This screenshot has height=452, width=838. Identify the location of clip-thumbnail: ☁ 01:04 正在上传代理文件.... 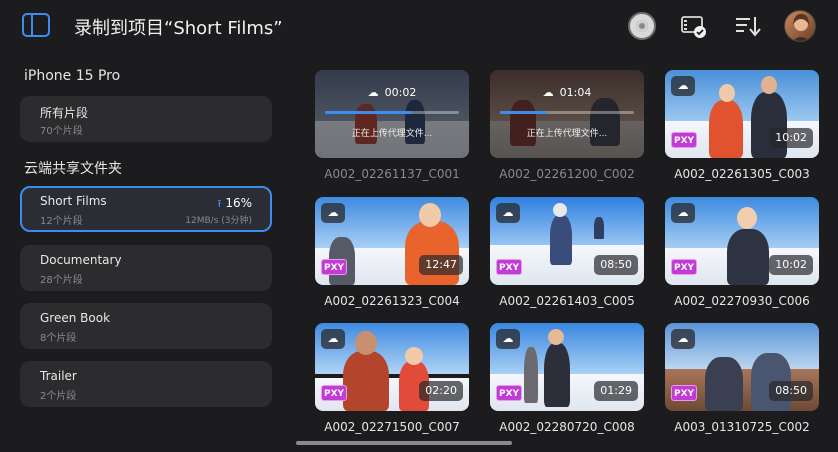
(567, 114).